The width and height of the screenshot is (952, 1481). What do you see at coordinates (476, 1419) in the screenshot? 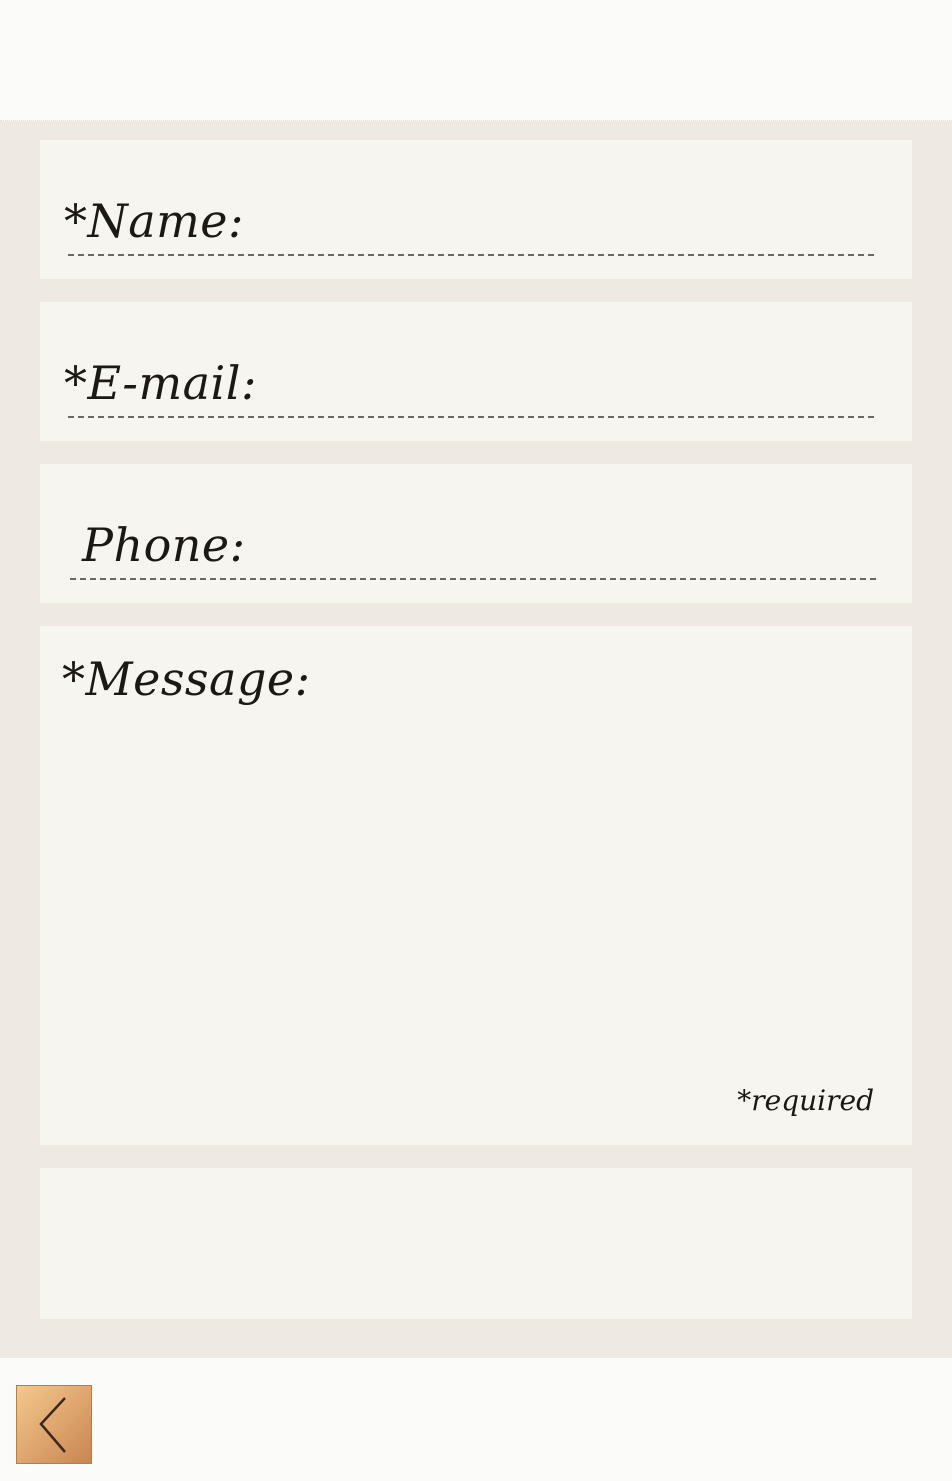
I see `bottom-bar` at bounding box center [476, 1419].